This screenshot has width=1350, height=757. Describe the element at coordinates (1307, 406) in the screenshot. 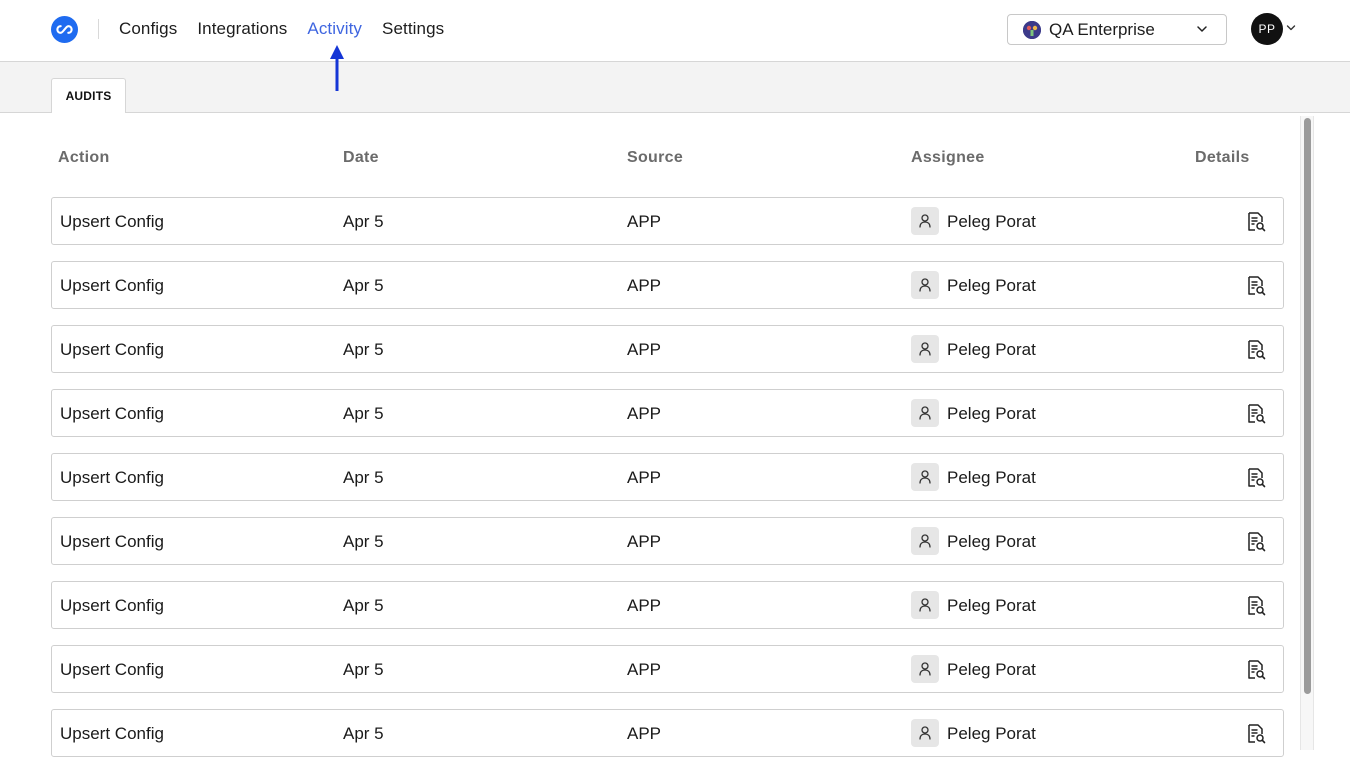

I see `scrollbar-thumb` at that location.